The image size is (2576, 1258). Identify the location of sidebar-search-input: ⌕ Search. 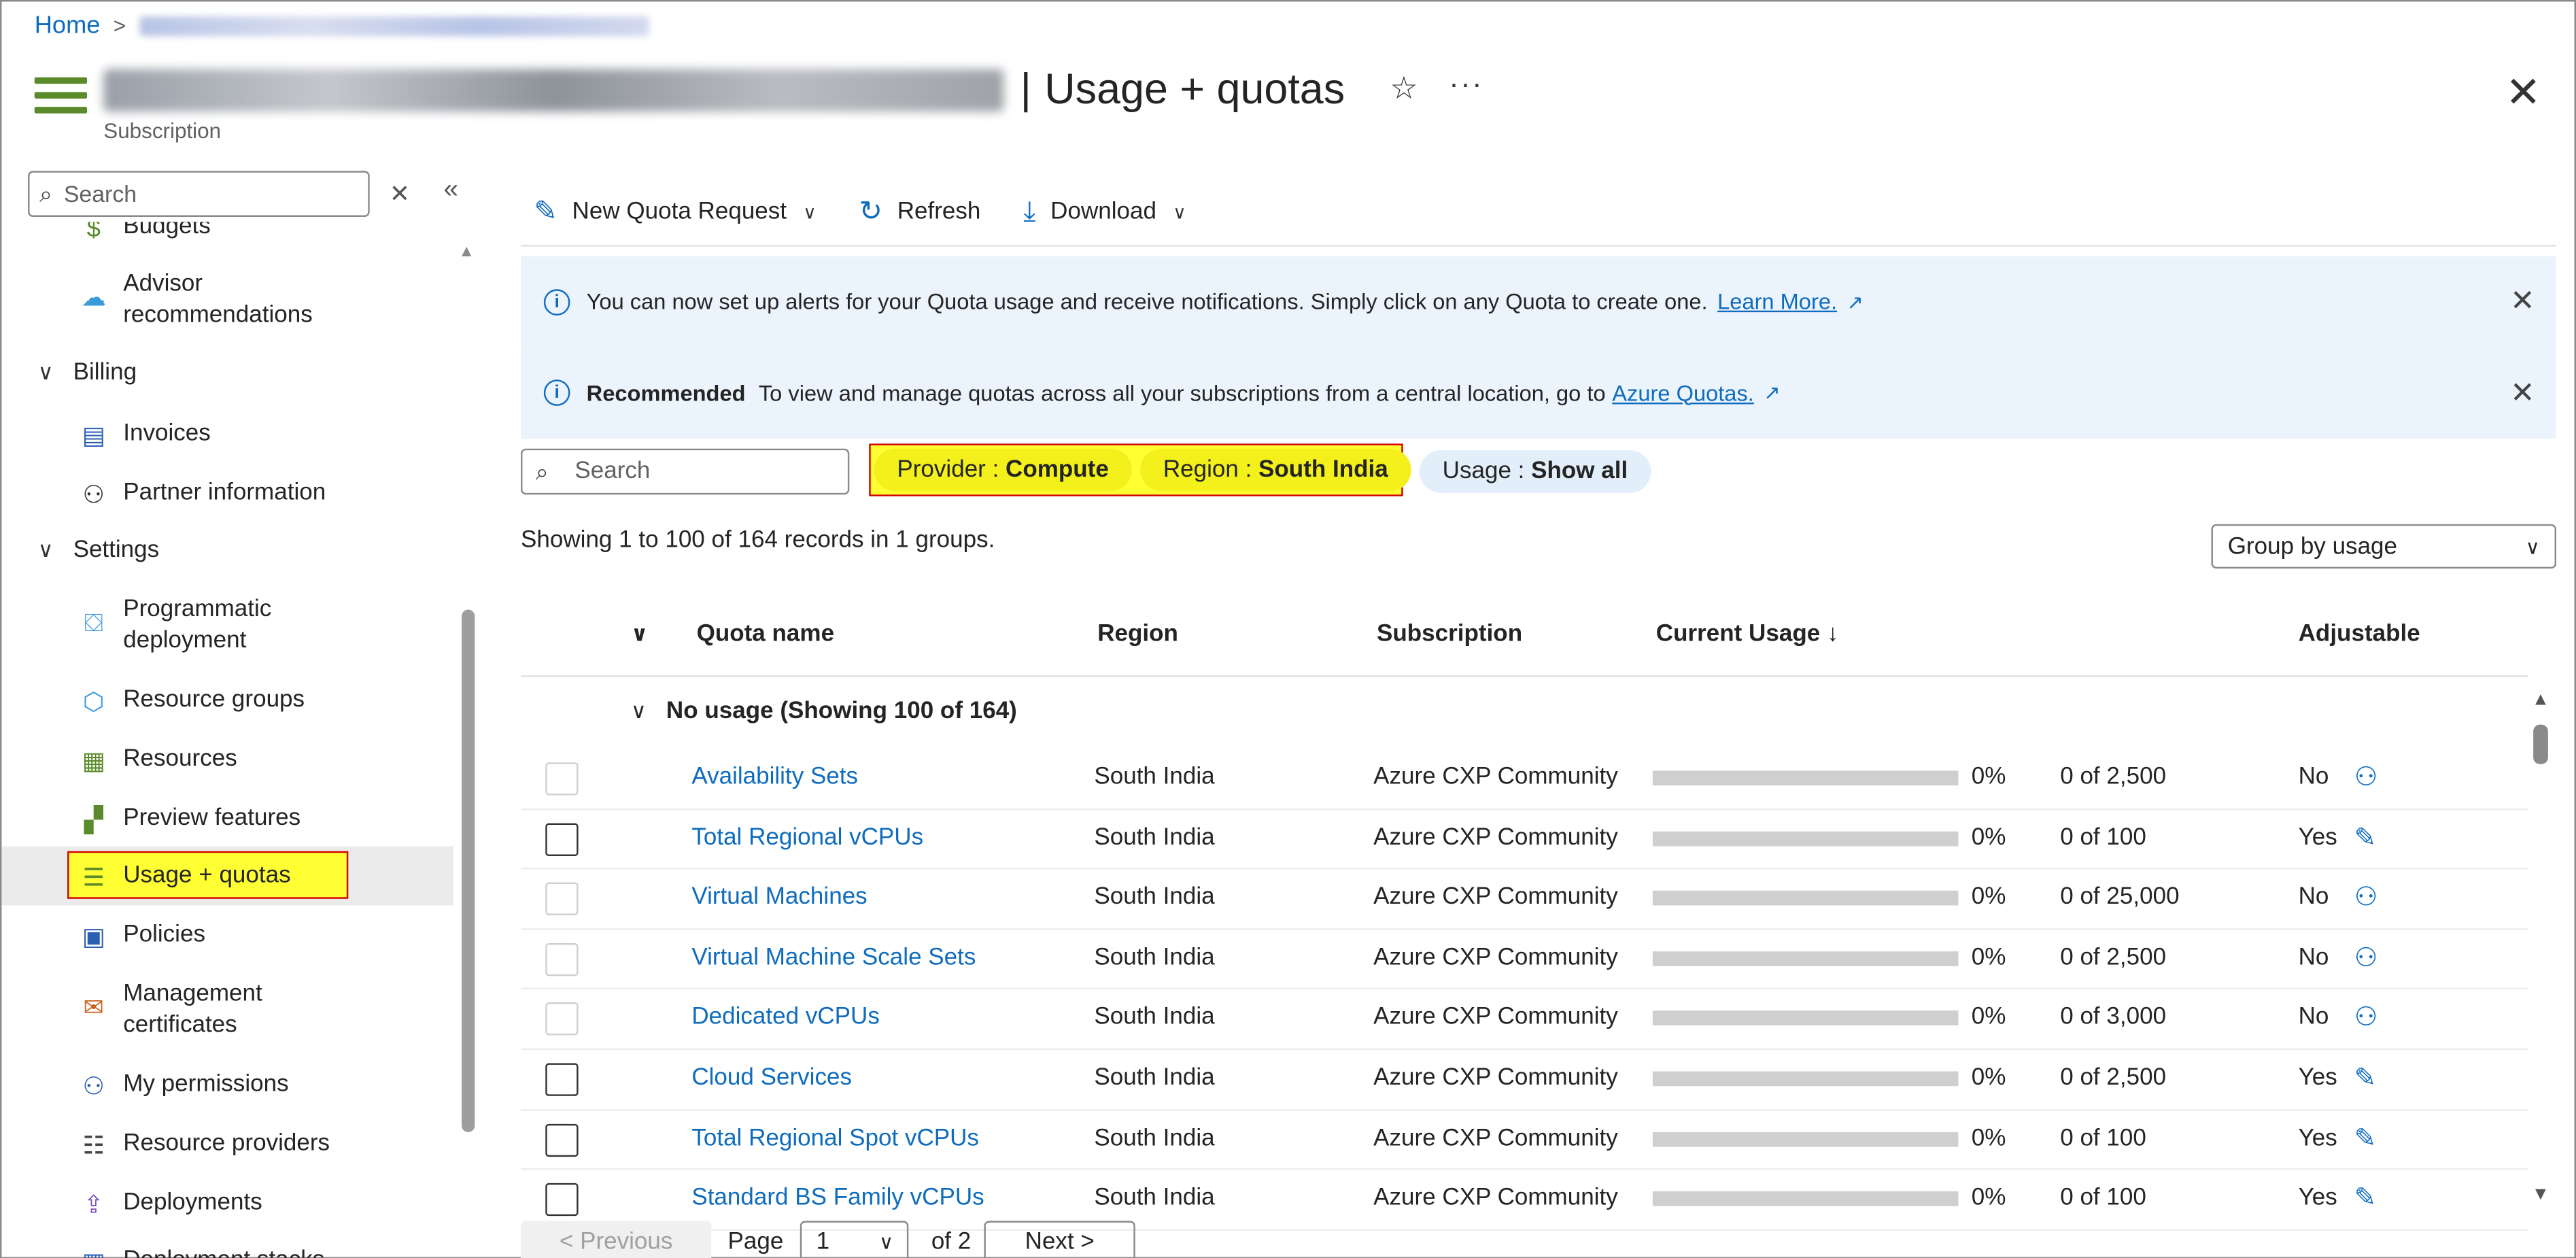
(199, 194).